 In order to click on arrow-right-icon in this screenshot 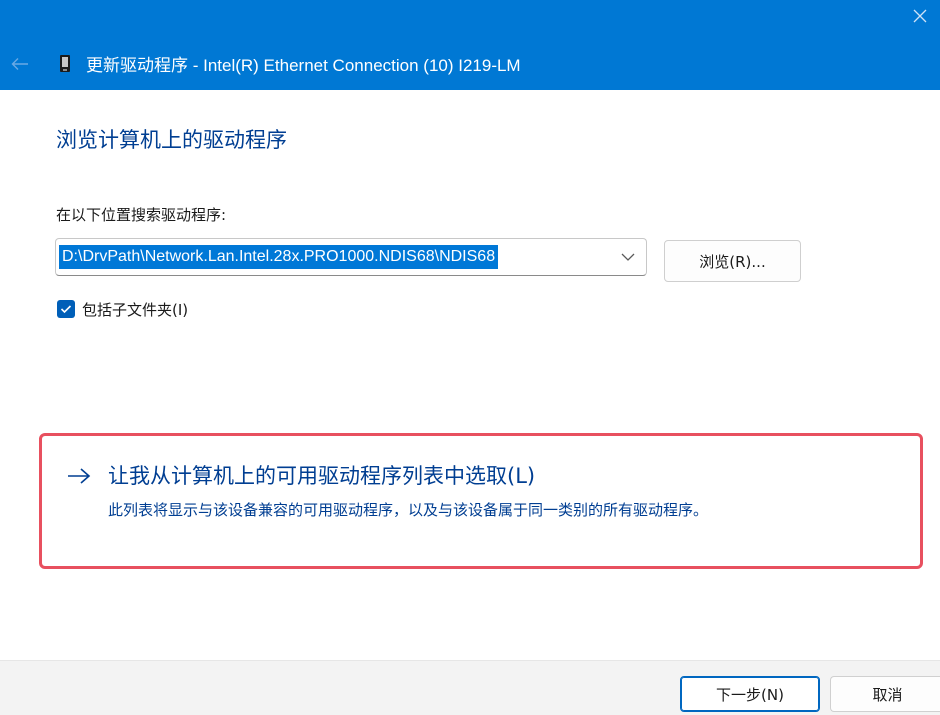, I will do `click(79, 476)`.